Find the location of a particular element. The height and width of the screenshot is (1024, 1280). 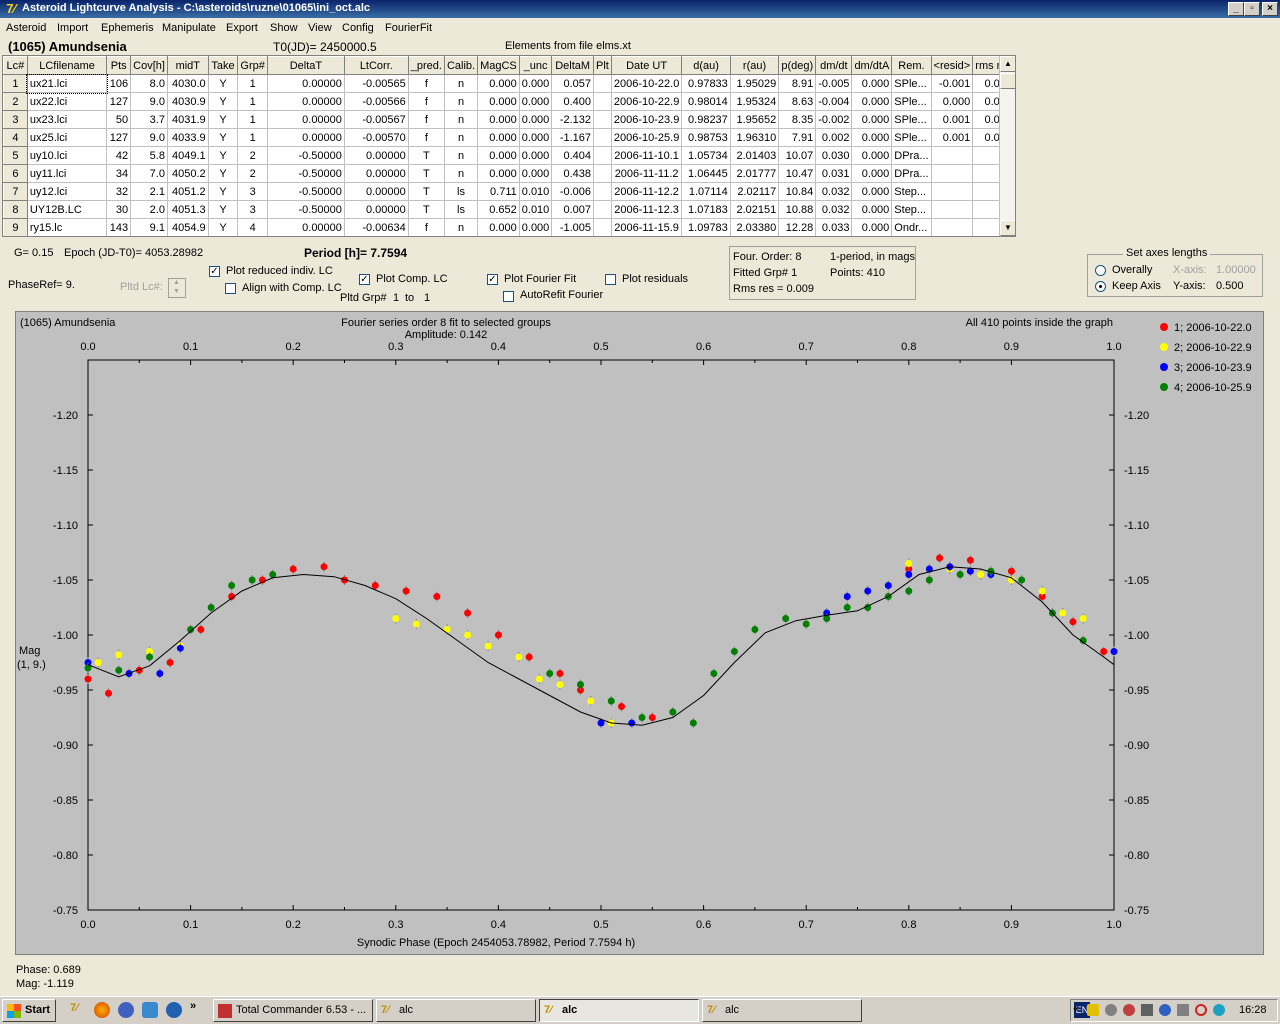

table-cell: ux21.lci is located at coordinates (67, 83).